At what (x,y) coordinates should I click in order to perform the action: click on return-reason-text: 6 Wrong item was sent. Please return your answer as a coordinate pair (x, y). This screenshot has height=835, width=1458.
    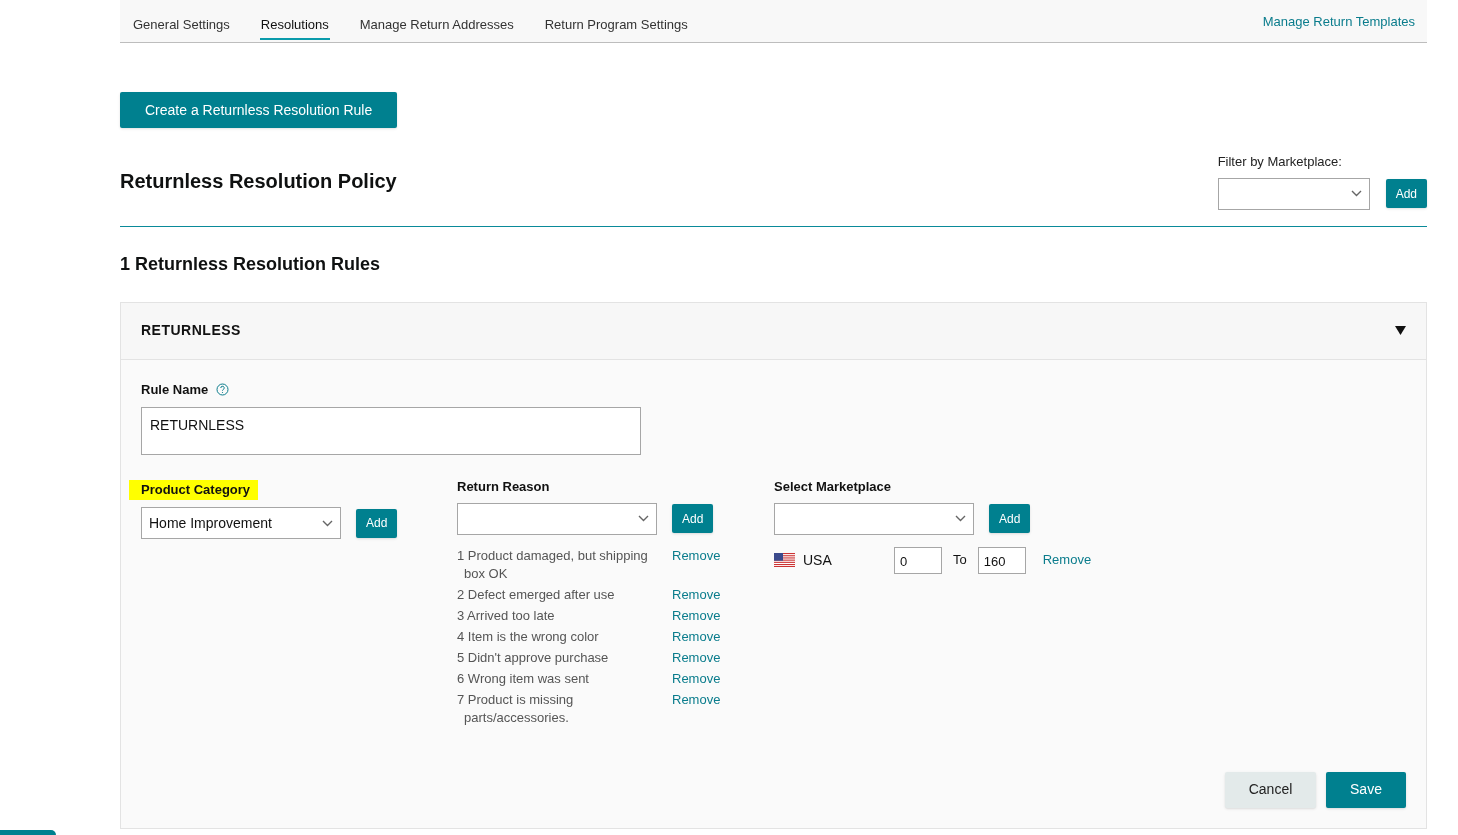
    Looking at the image, I should click on (523, 678).